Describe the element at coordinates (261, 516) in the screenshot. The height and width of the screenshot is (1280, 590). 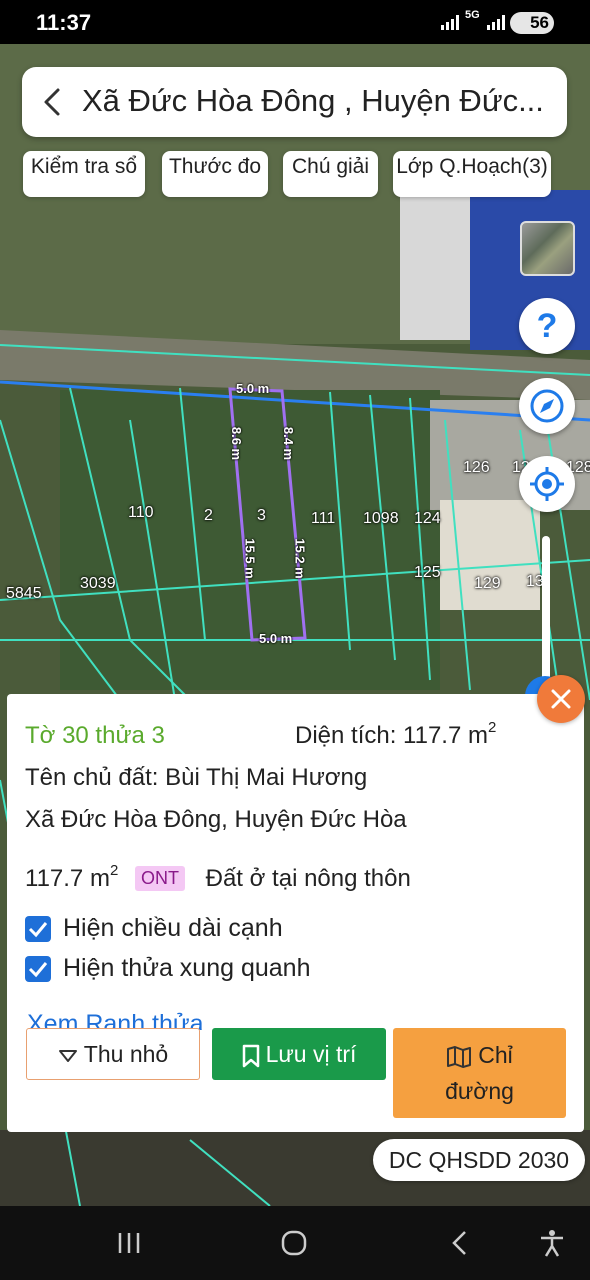
I see `parcel-number: 3` at that location.